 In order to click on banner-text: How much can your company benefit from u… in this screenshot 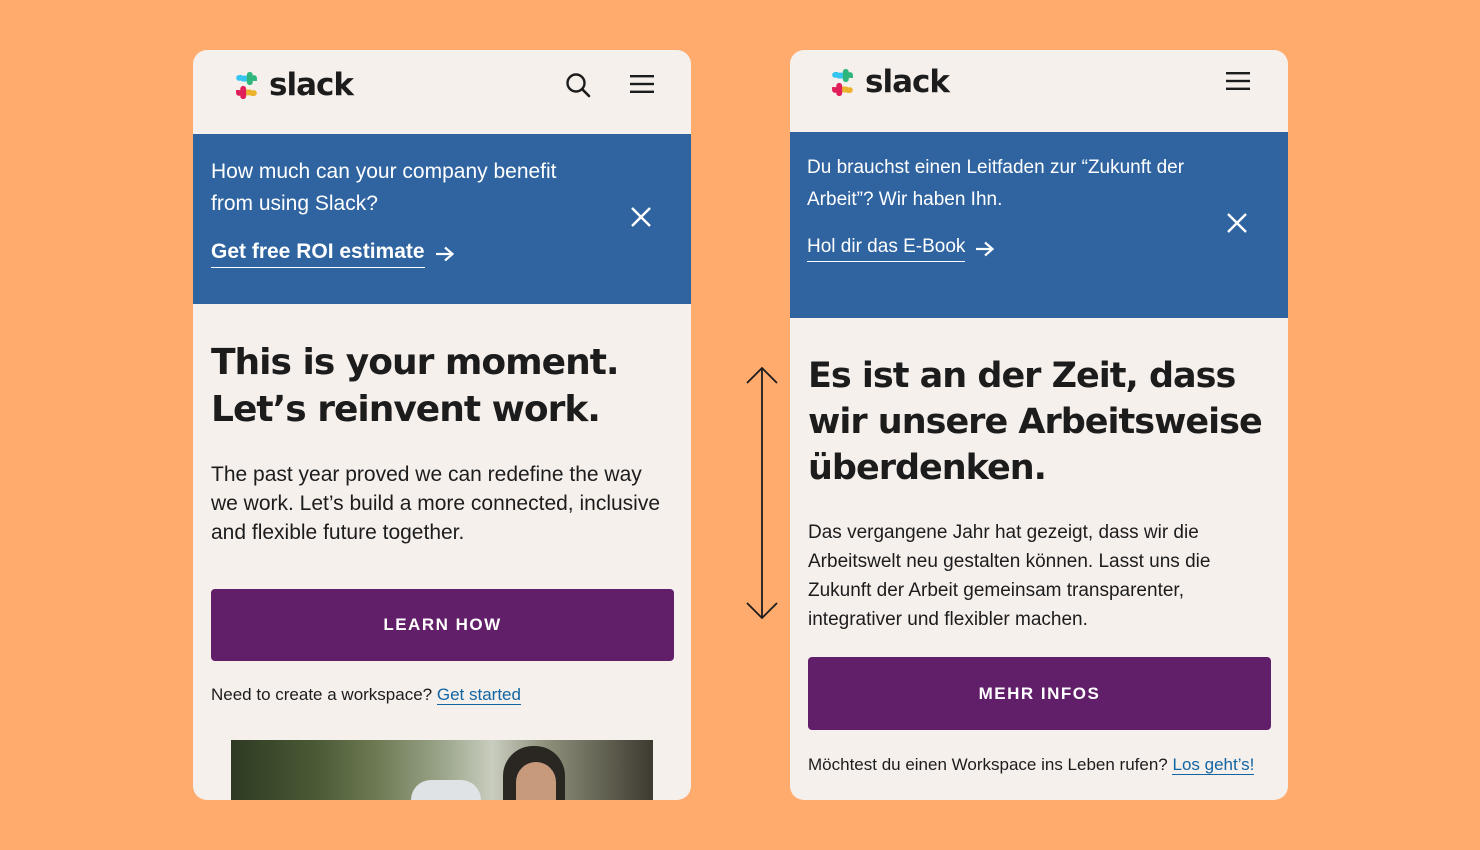, I will do `click(384, 187)`.